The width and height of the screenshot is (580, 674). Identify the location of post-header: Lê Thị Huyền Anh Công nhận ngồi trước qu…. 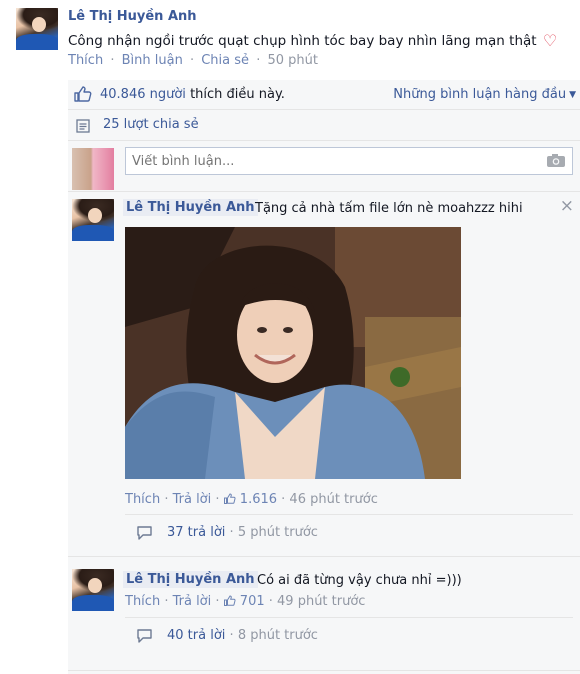
(290, 38).